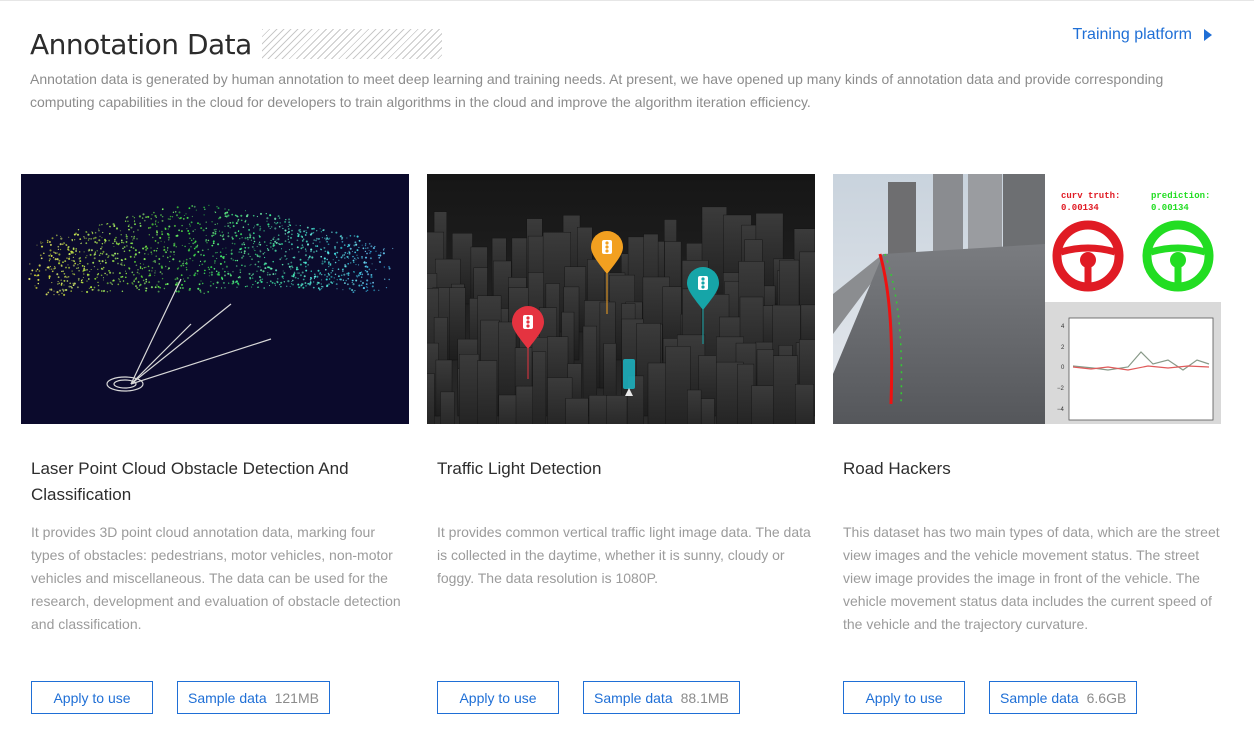 The width and height of the screenshot is (1254, 740). Describe the element at coordinates (627, 0) in the screenshot. I see `top-divider` at that location.